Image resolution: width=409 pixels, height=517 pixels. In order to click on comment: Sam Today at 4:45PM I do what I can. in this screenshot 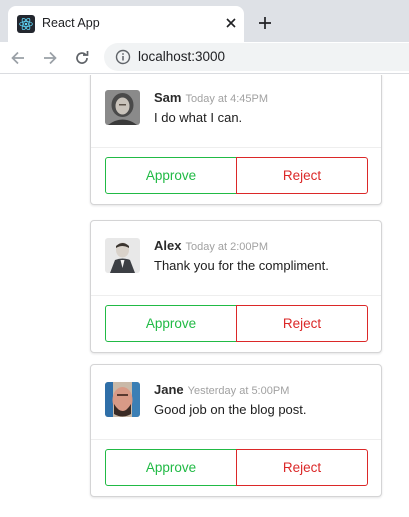, I will do `click(236, 111)`.